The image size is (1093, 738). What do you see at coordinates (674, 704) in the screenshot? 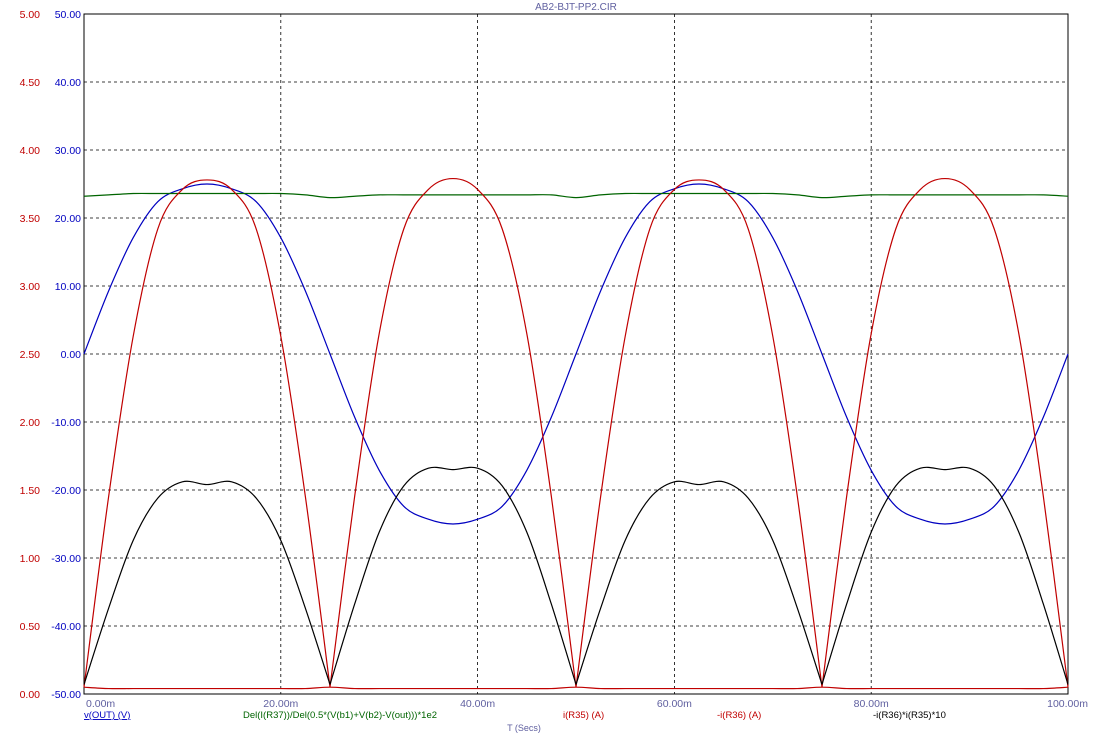
I see `x-tick-label: 60.00m` at bounding box center [674, 704].